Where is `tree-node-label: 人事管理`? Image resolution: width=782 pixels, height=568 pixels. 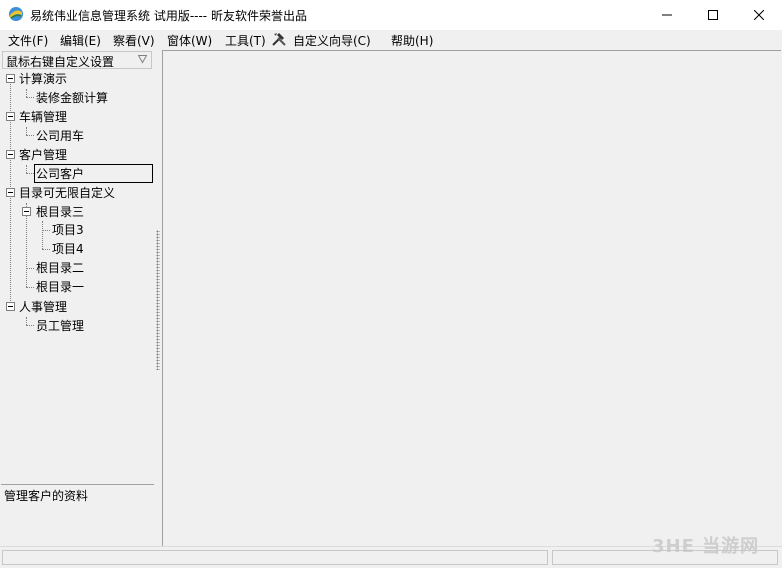
tree-node-label: 人事管理 is located at coordinates (43, 307).